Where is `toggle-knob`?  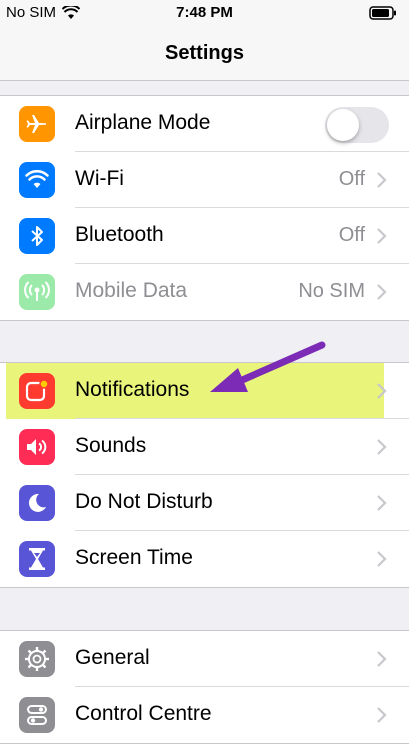
toggle-knob is located at coordinates (343, 125).